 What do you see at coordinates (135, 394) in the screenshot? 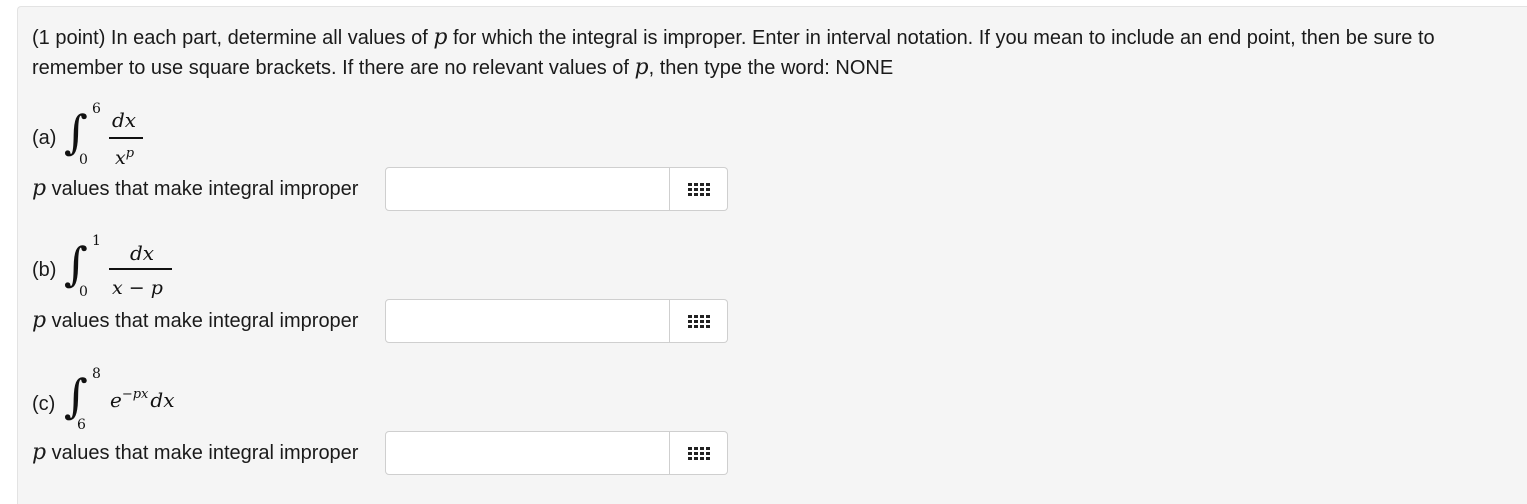
I see `integrand-exponent: −px` at bounding box center [135, 394].